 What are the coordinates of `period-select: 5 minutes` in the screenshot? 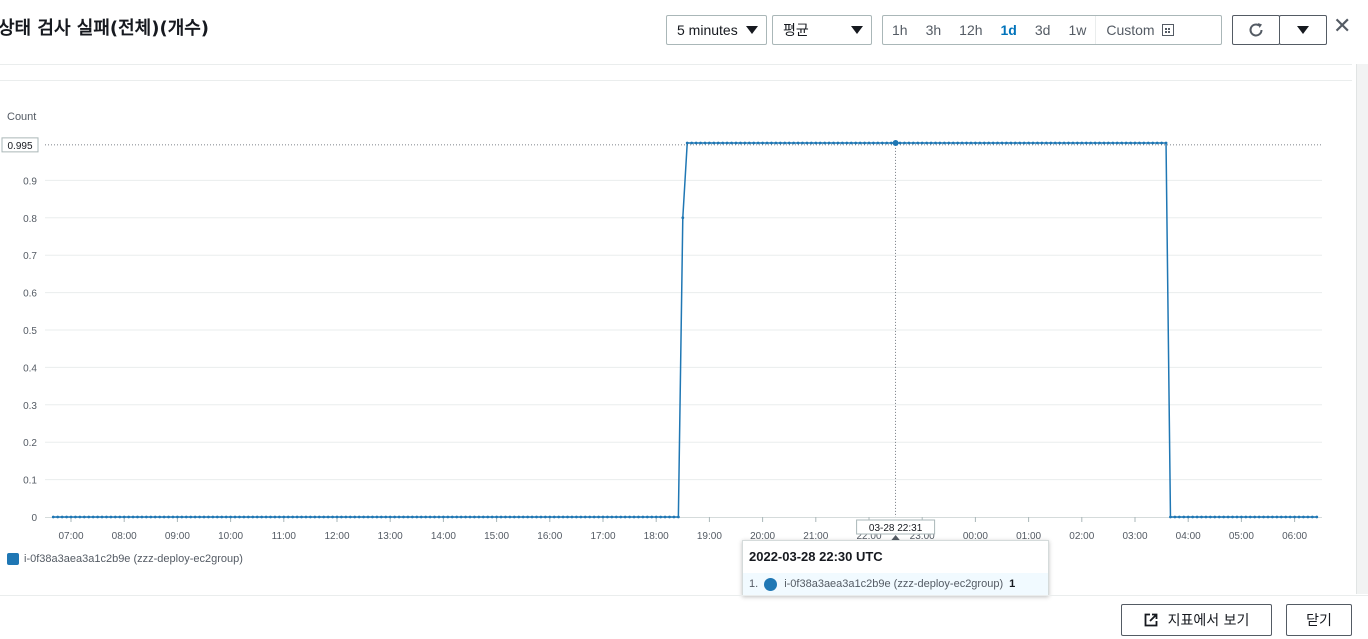 It's located at (716, 30).